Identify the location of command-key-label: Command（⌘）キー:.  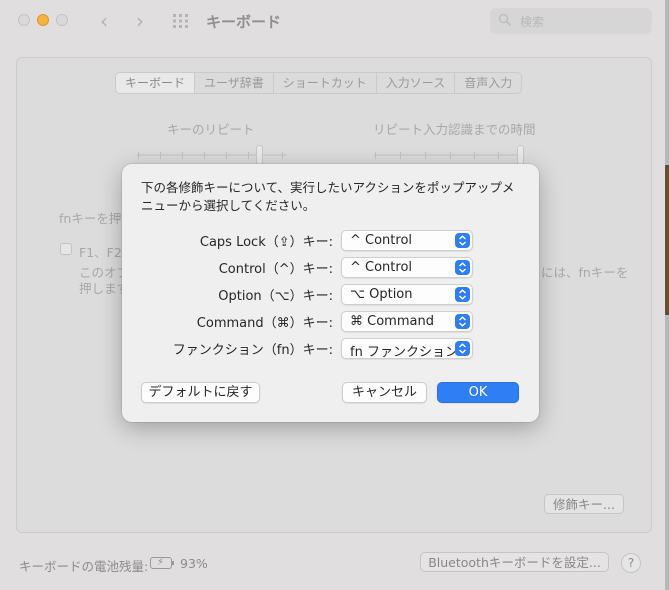
(264, 323).